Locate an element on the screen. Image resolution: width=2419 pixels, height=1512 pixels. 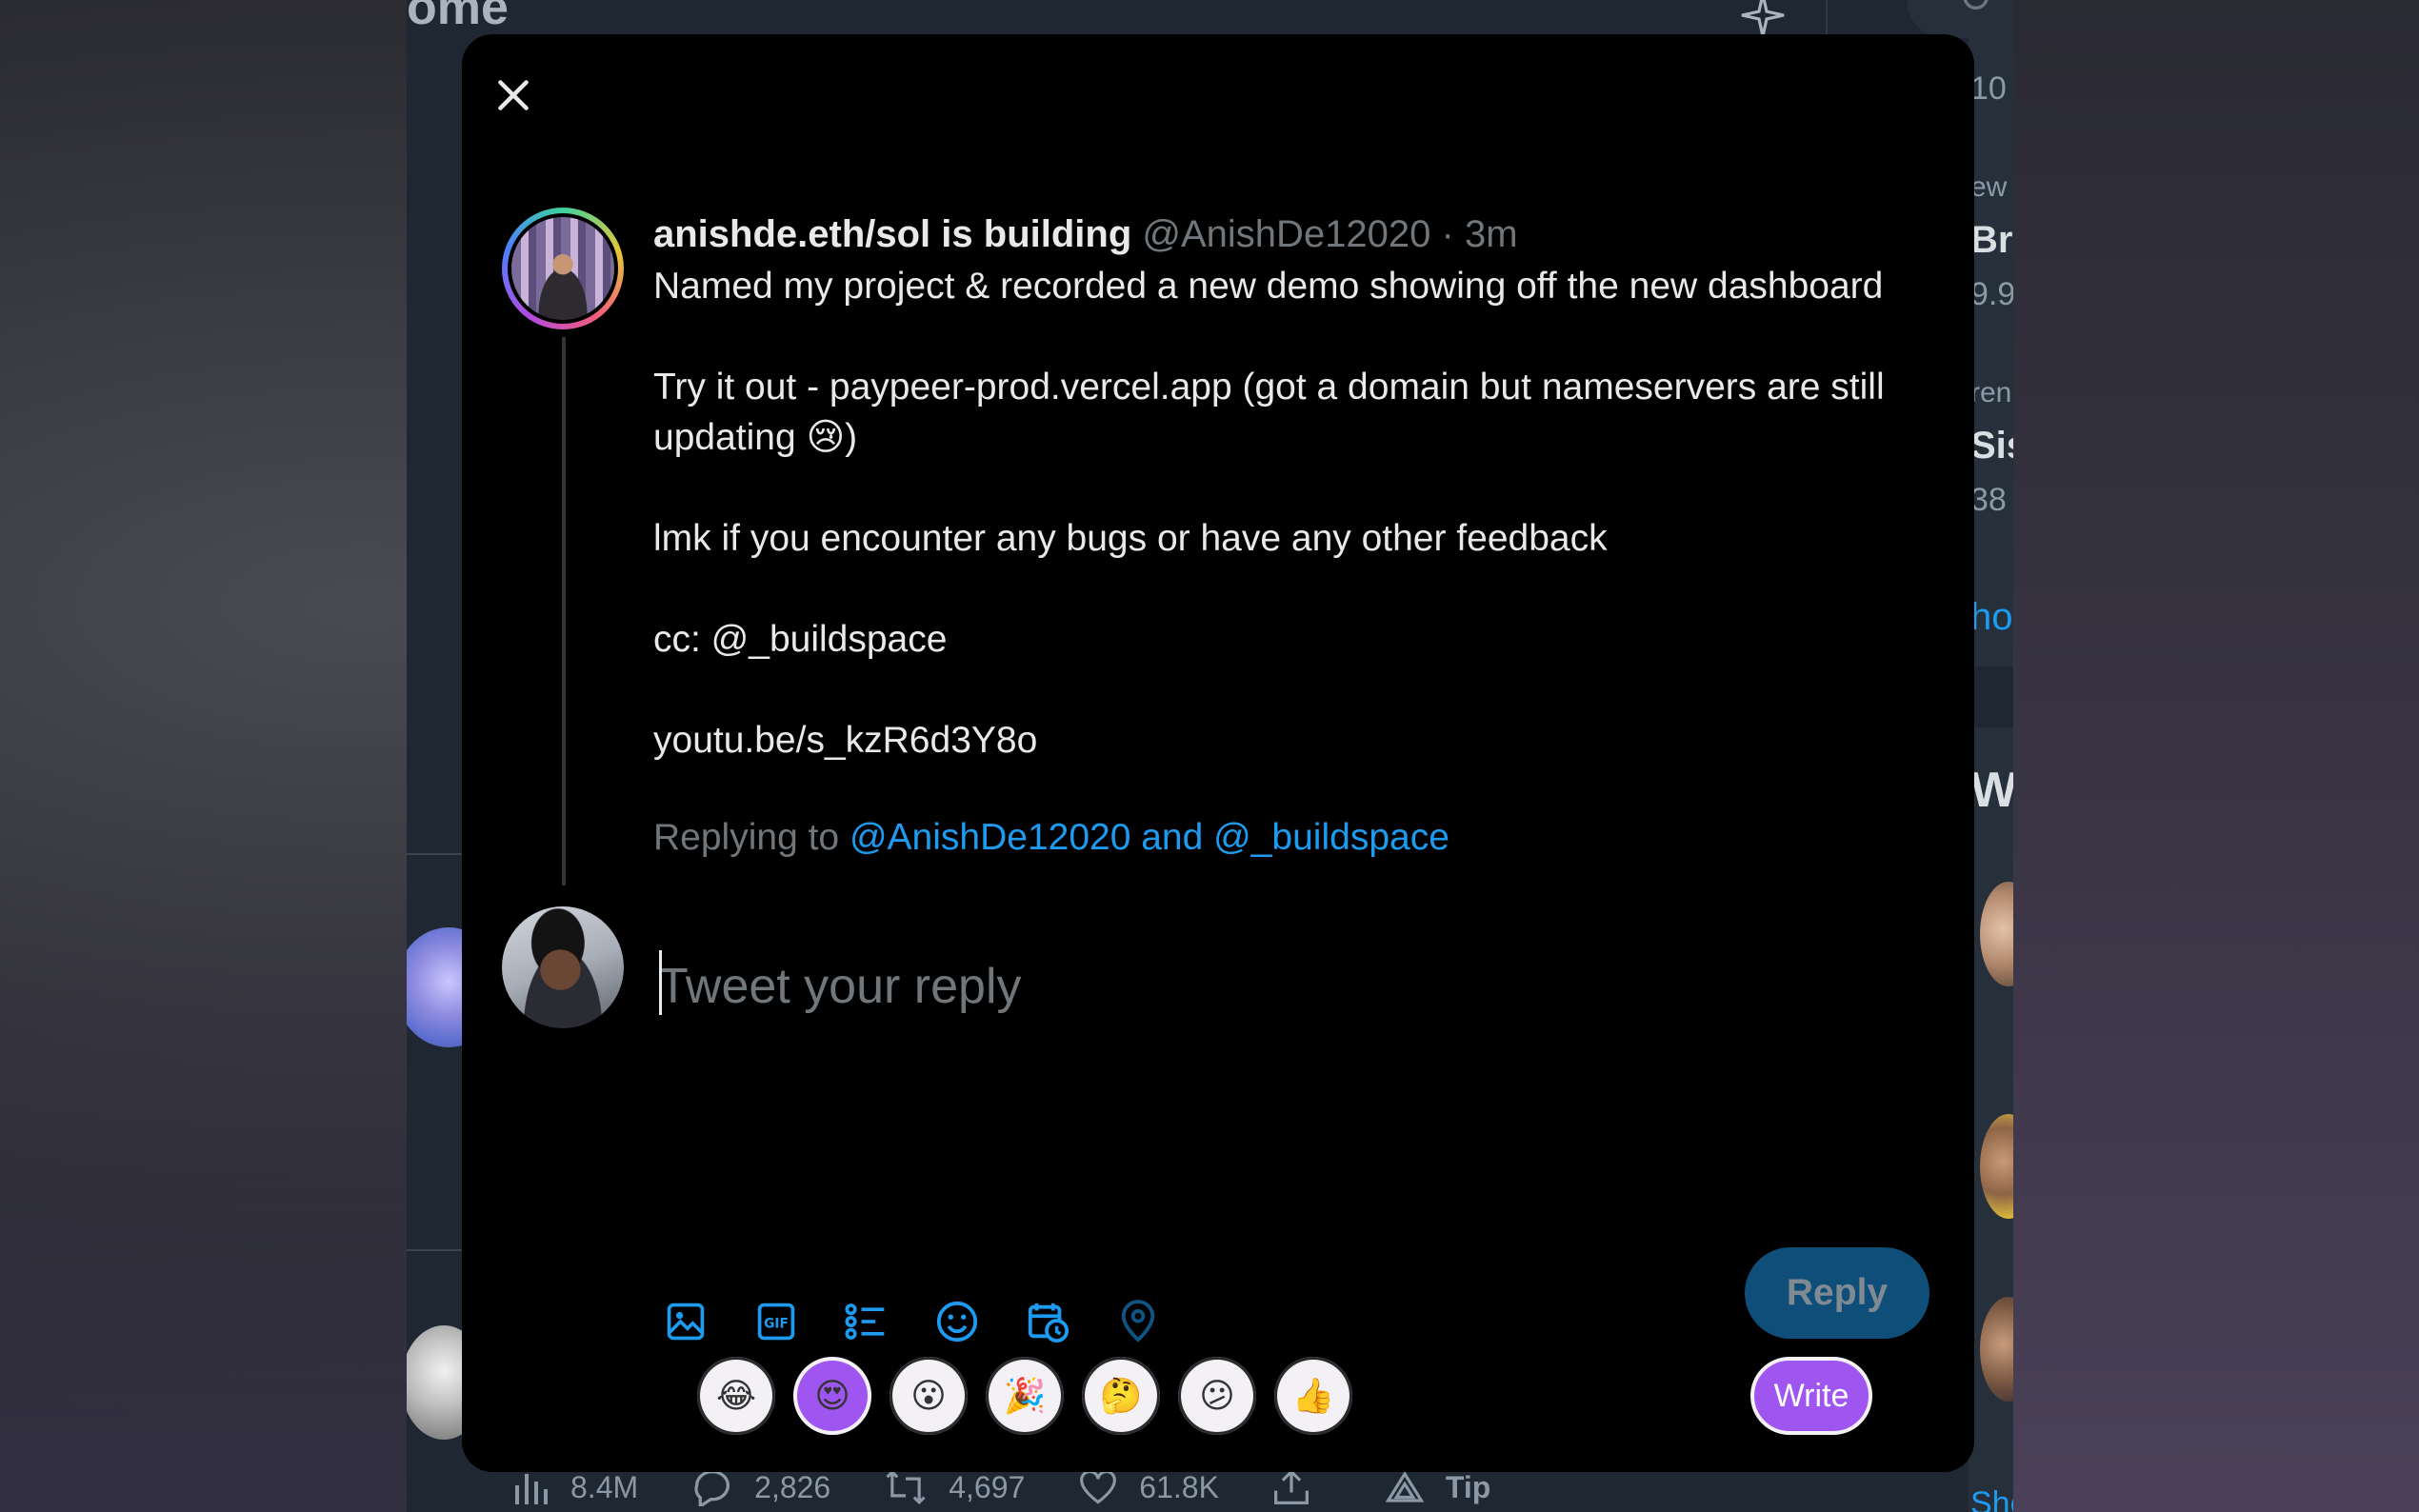
schedule-icon is located at coordinates (1049, 1323).